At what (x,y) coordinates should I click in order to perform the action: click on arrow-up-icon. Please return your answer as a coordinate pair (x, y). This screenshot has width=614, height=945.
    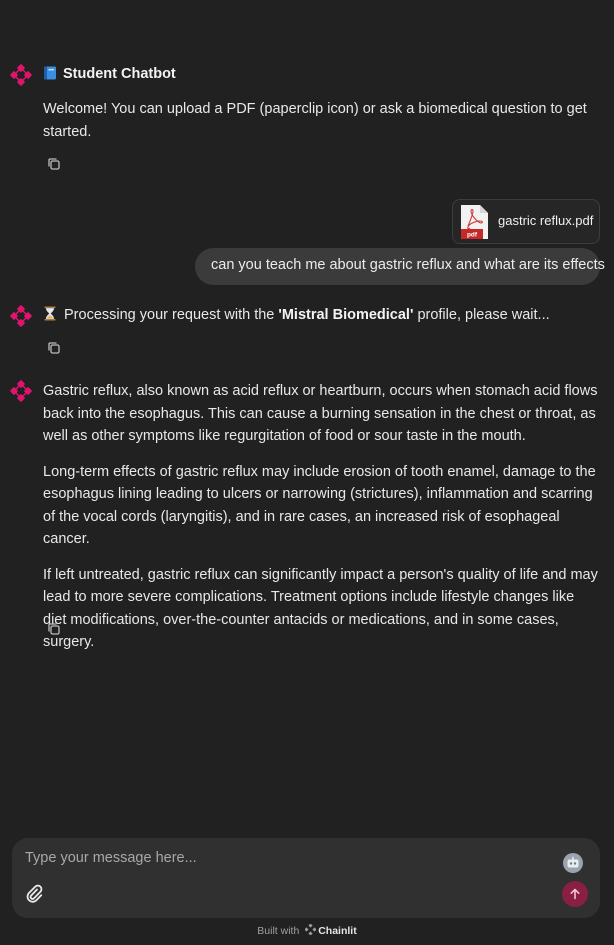
    Looking at the image, I should click on (575, 894).